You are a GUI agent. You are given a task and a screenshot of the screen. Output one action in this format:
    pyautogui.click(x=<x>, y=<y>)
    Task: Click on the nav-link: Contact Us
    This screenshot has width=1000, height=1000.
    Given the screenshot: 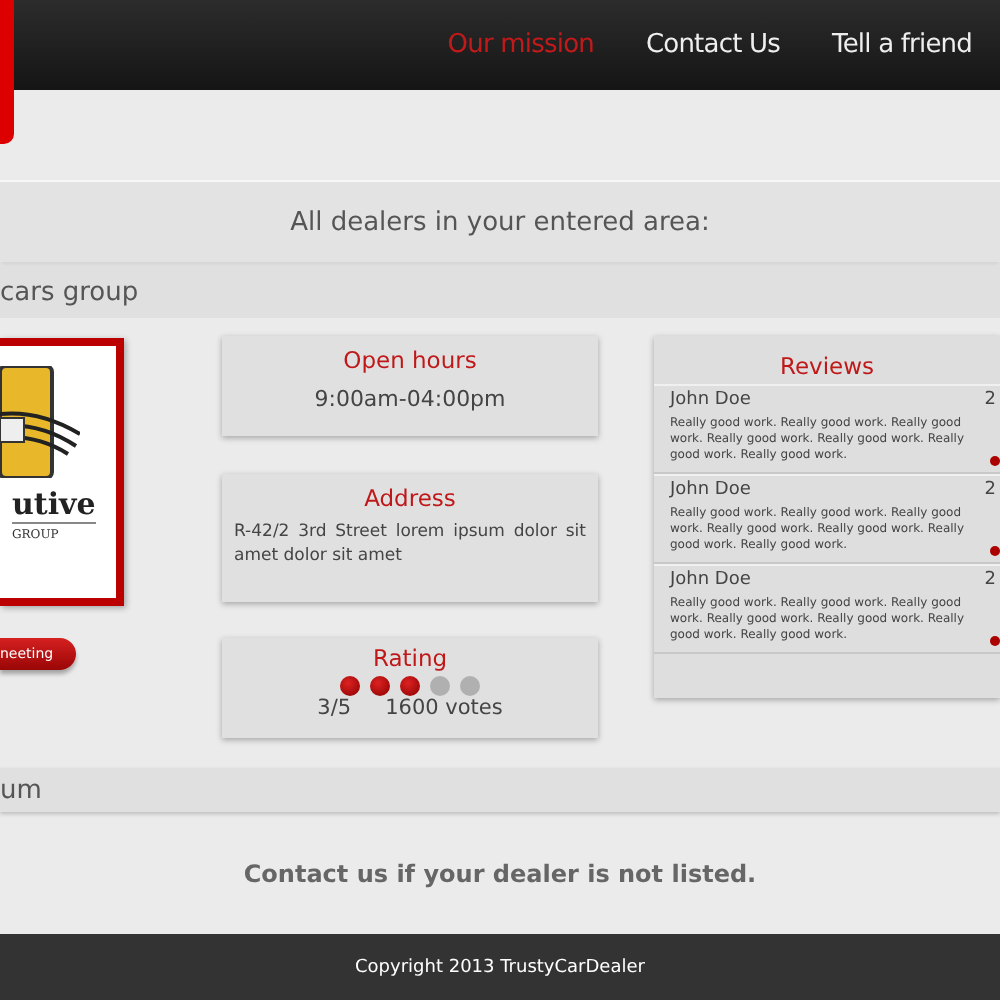 What is the action you would take?
    pyautogui.click(x=712, y=45)
    